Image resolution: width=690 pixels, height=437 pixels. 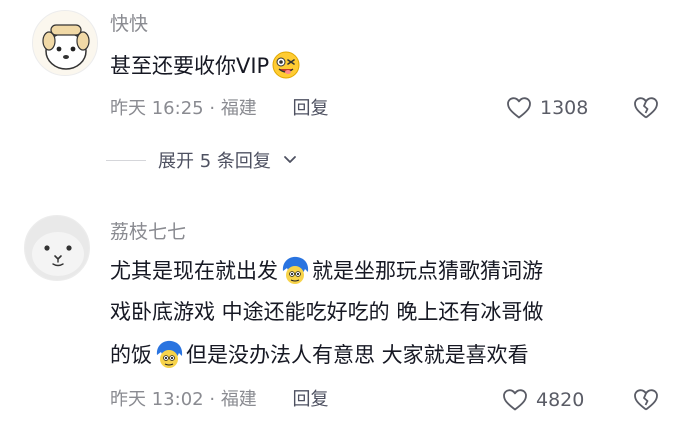 I want to click on like-button: 4820, so click(x=543, y=400).